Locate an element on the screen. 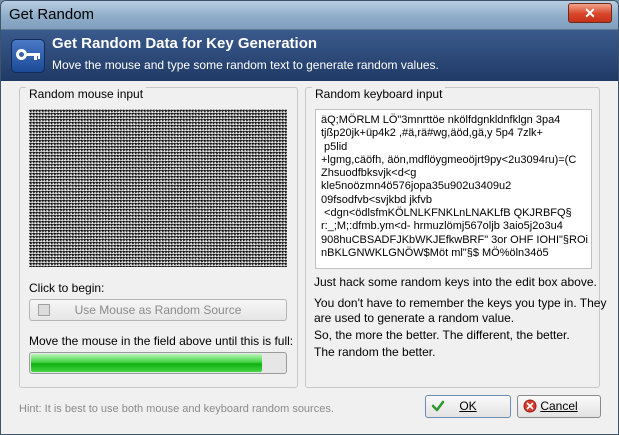 This screenshot has height=435, width=619. info-line-3: are used to generate a random value. is located at coordinates (414, 318).